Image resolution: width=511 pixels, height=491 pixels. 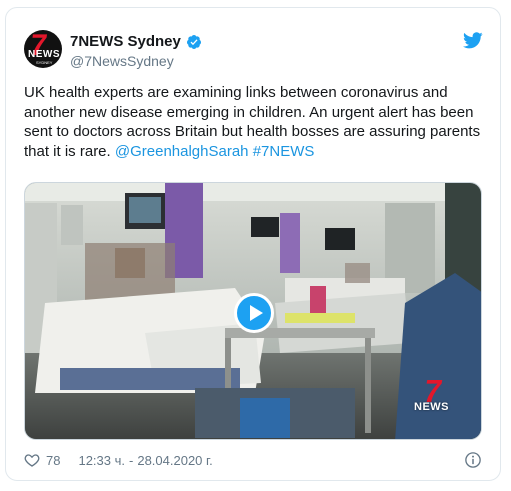 I want to click on author-name-row: 7NEWS Sydney, so click(x=136, y=42).